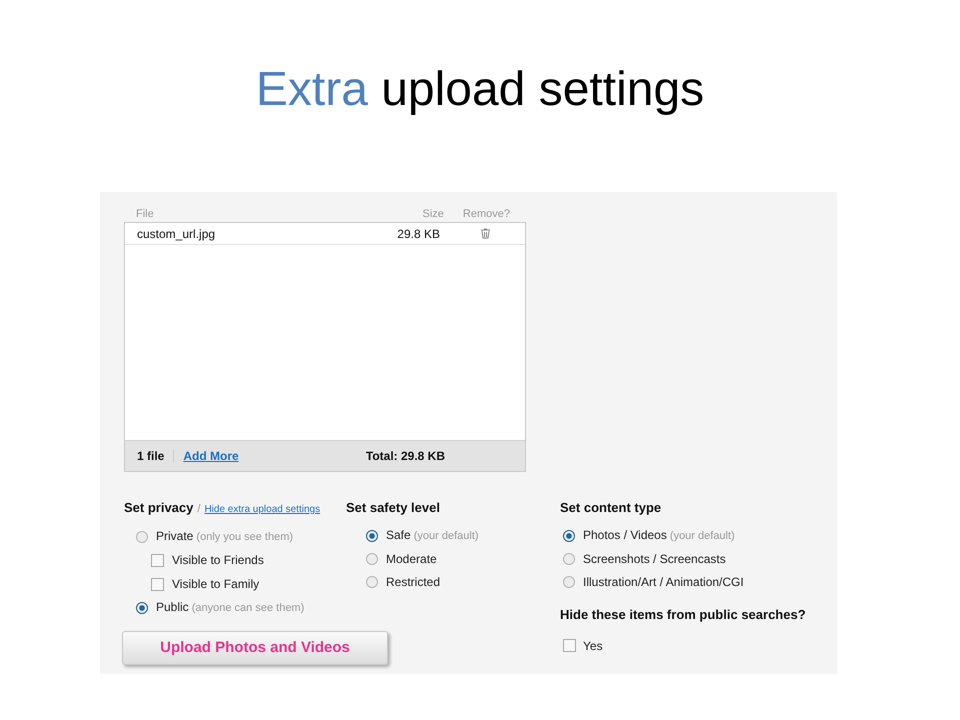 This screenshot has width=960, height=720. Describe the element at coordinates (225, 537) in the screenshot. I see `option-label: Private (only you see them)` at that location.